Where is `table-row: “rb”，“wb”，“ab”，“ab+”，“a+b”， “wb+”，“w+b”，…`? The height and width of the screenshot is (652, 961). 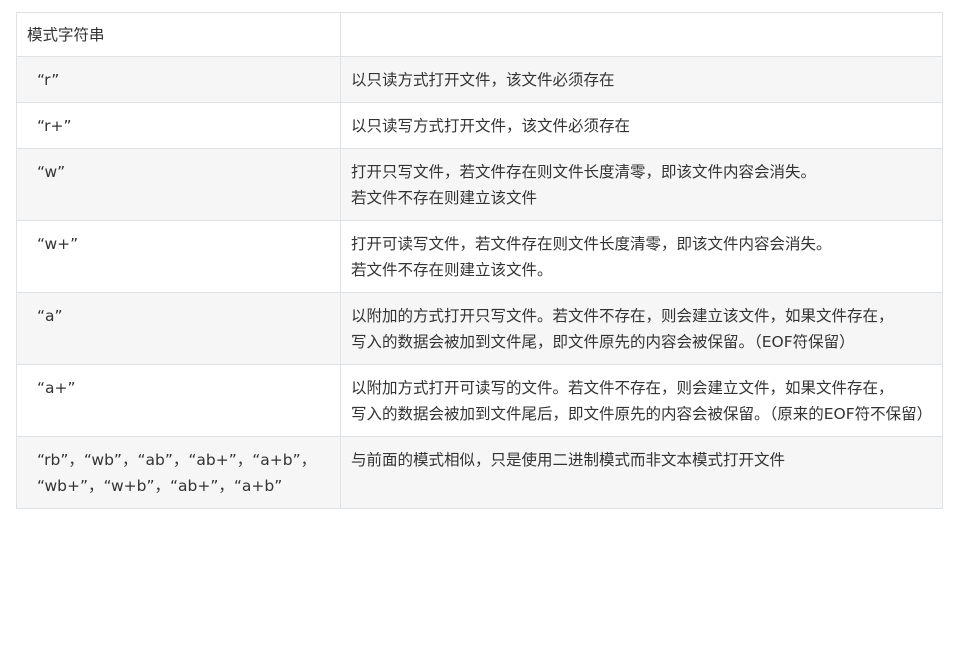
table-row: “rb”，“wb”，“ab”，“ab+”，“a+b”， “wb+”，“w+b”，… is located at coordinates (479, 472).